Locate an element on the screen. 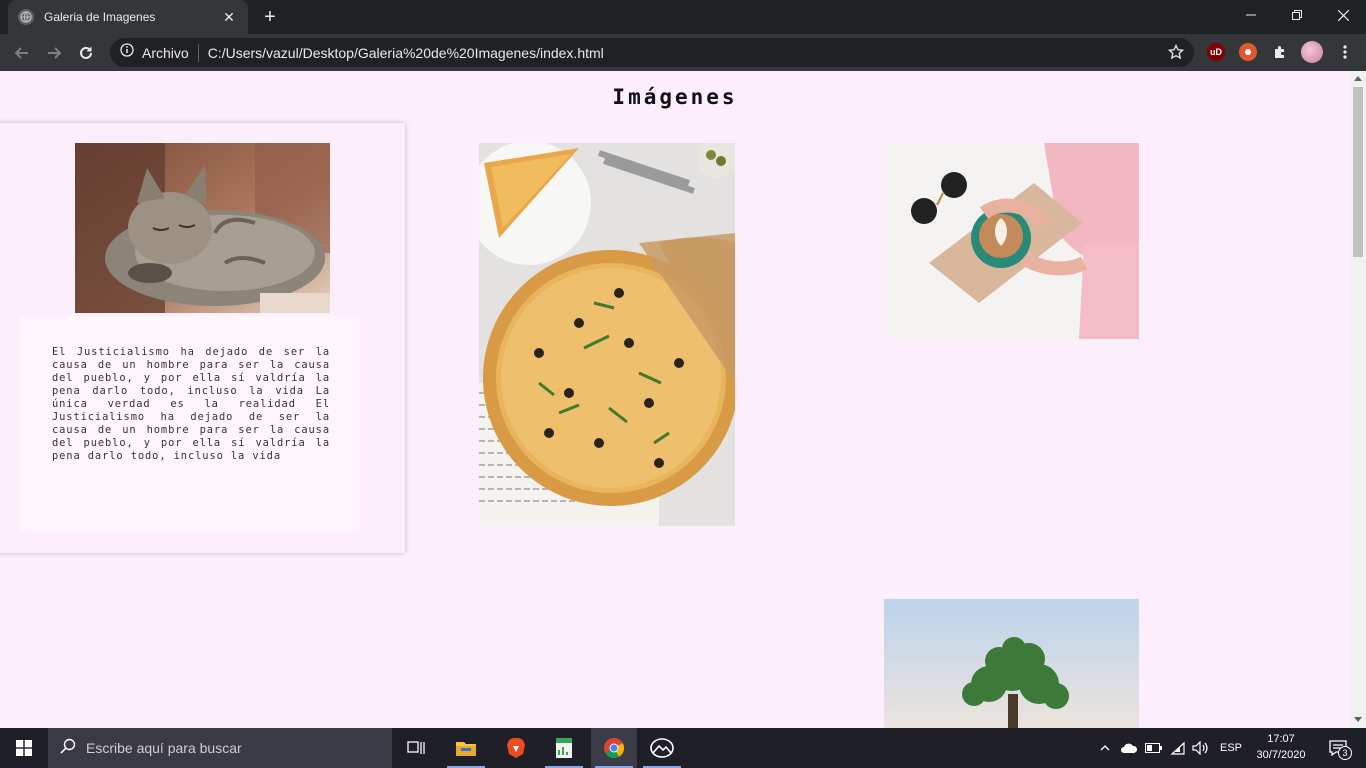 The image size is (1366, 768). spreadsheet-app-icon is located at coordinates (564, 748).